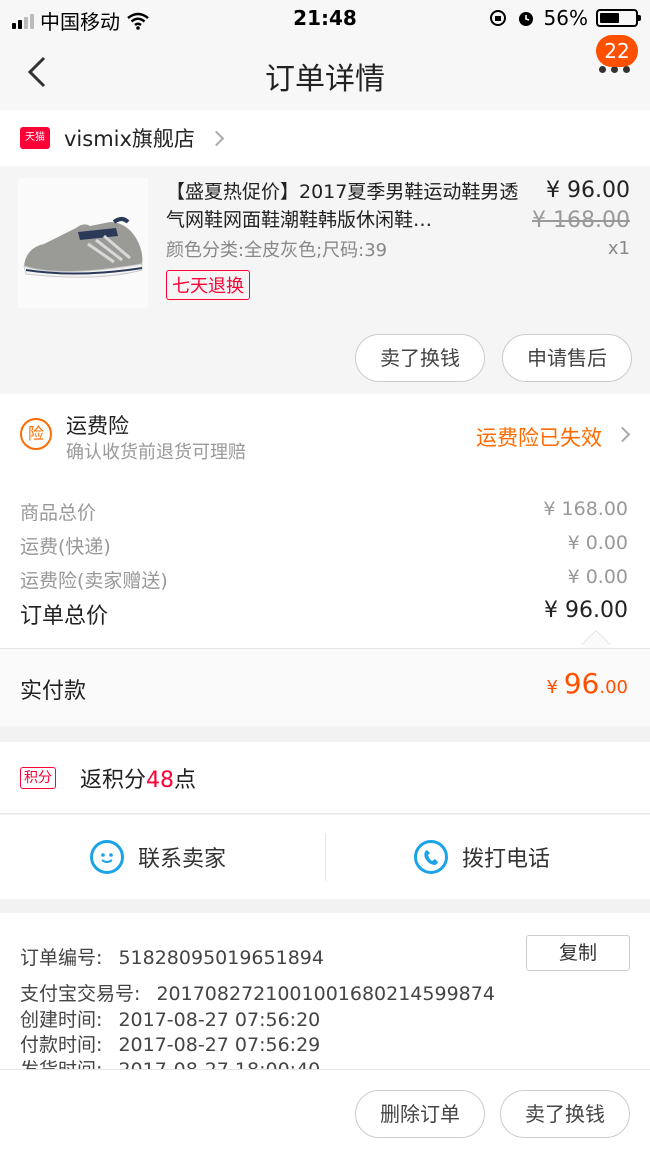  Describe the element at coordinates (614, 69) in the screenshot. I see `more-menu-icon` at that location.